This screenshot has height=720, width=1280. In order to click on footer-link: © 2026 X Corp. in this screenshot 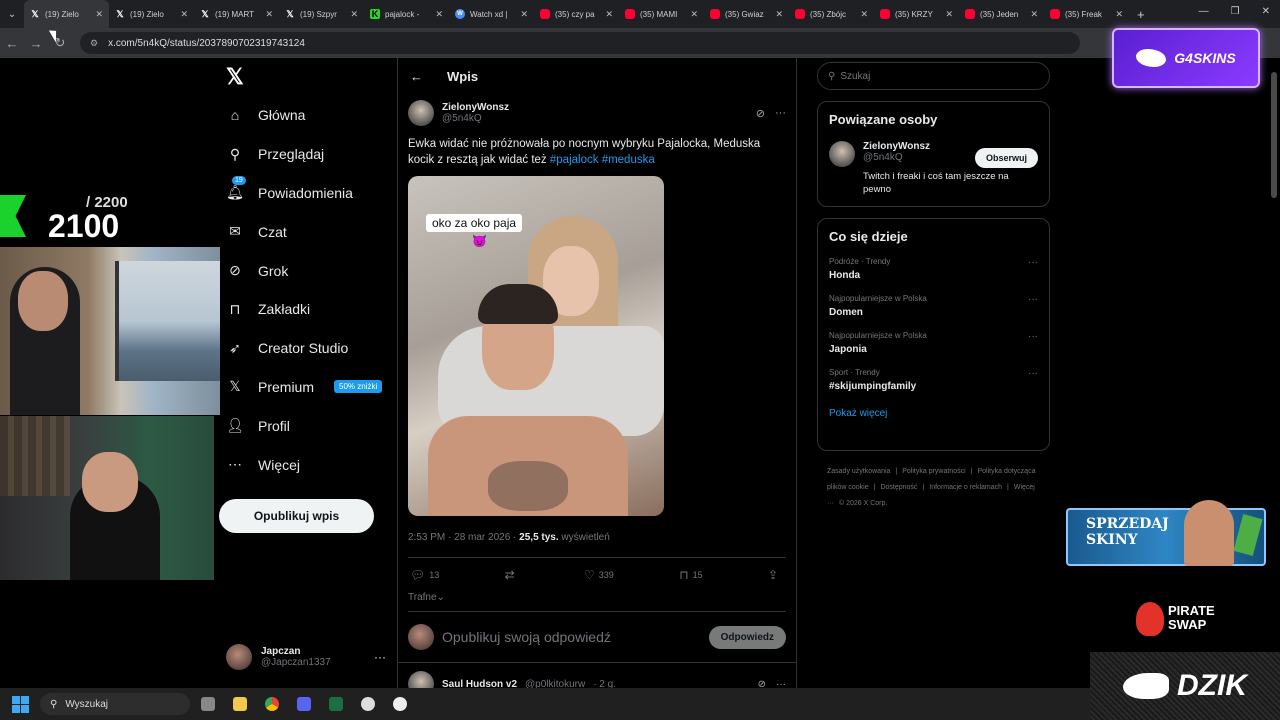, I will do `click(863, 503)`.